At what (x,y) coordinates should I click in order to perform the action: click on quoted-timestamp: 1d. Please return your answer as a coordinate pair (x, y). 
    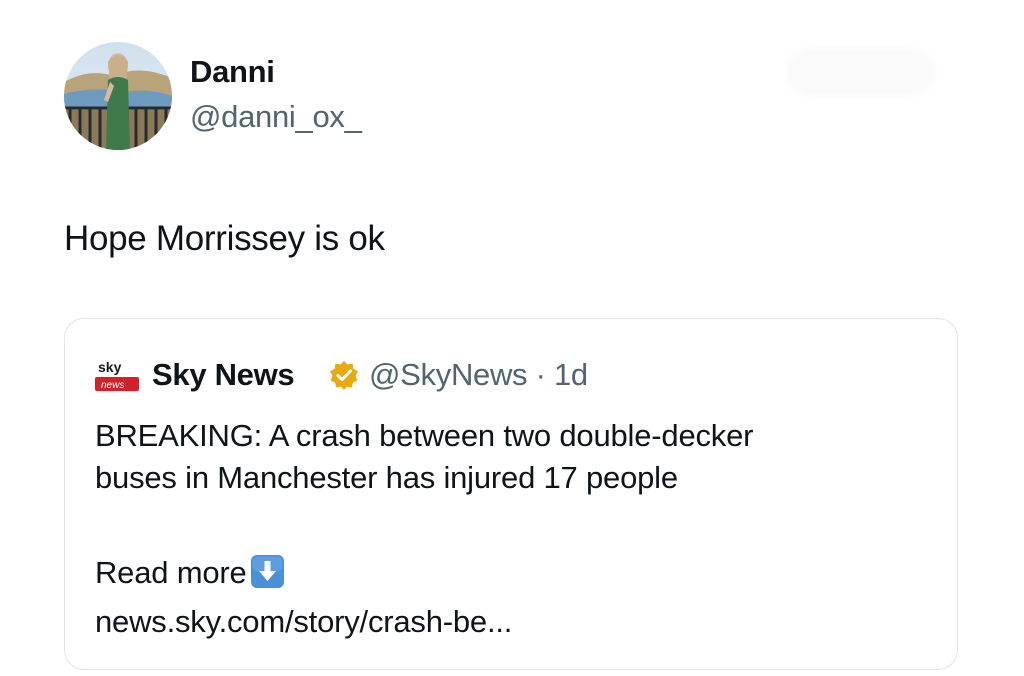
    Looking at the image, I should click on (571, 374).